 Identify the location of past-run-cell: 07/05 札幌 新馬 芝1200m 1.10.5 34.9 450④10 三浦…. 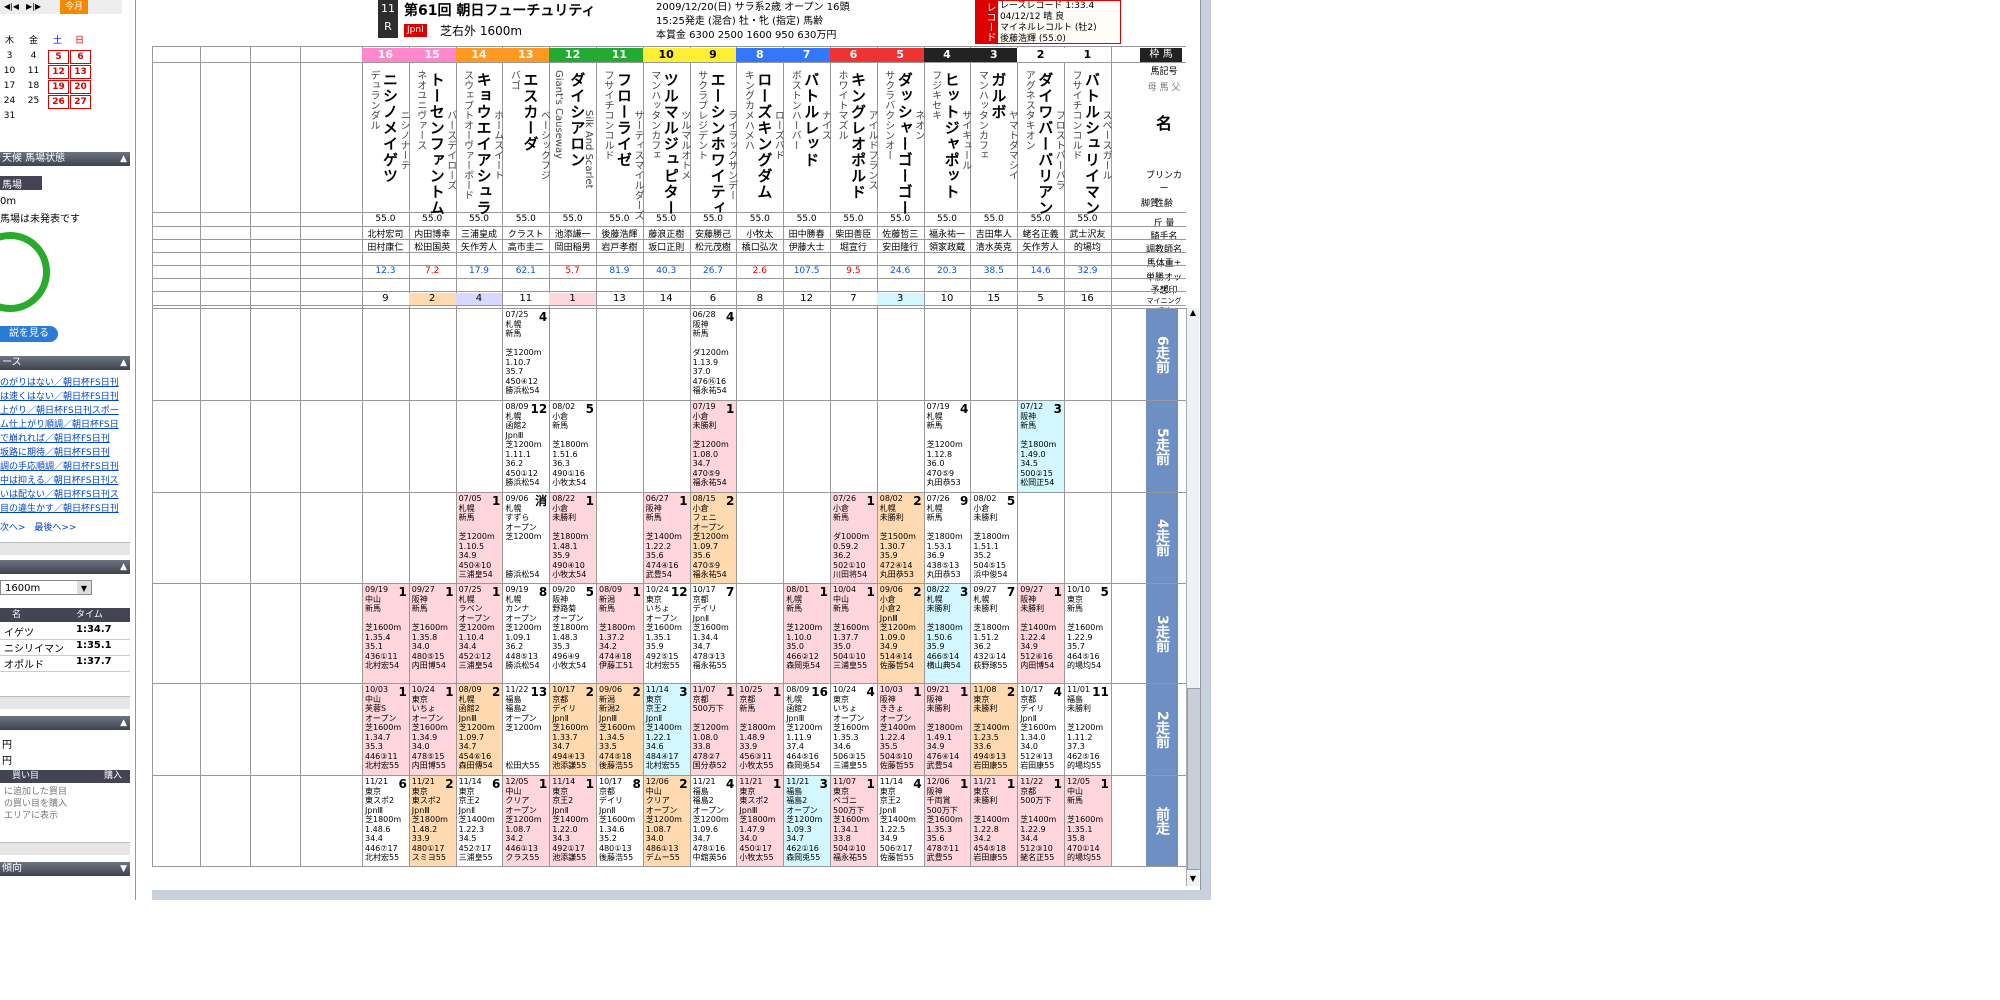
(479, 538).